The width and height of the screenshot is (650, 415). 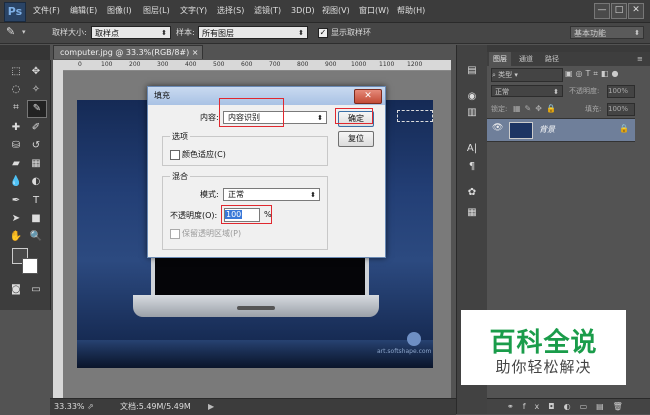 I want to click on panel-menu-icon: ≡, so click(x=640, y=59).